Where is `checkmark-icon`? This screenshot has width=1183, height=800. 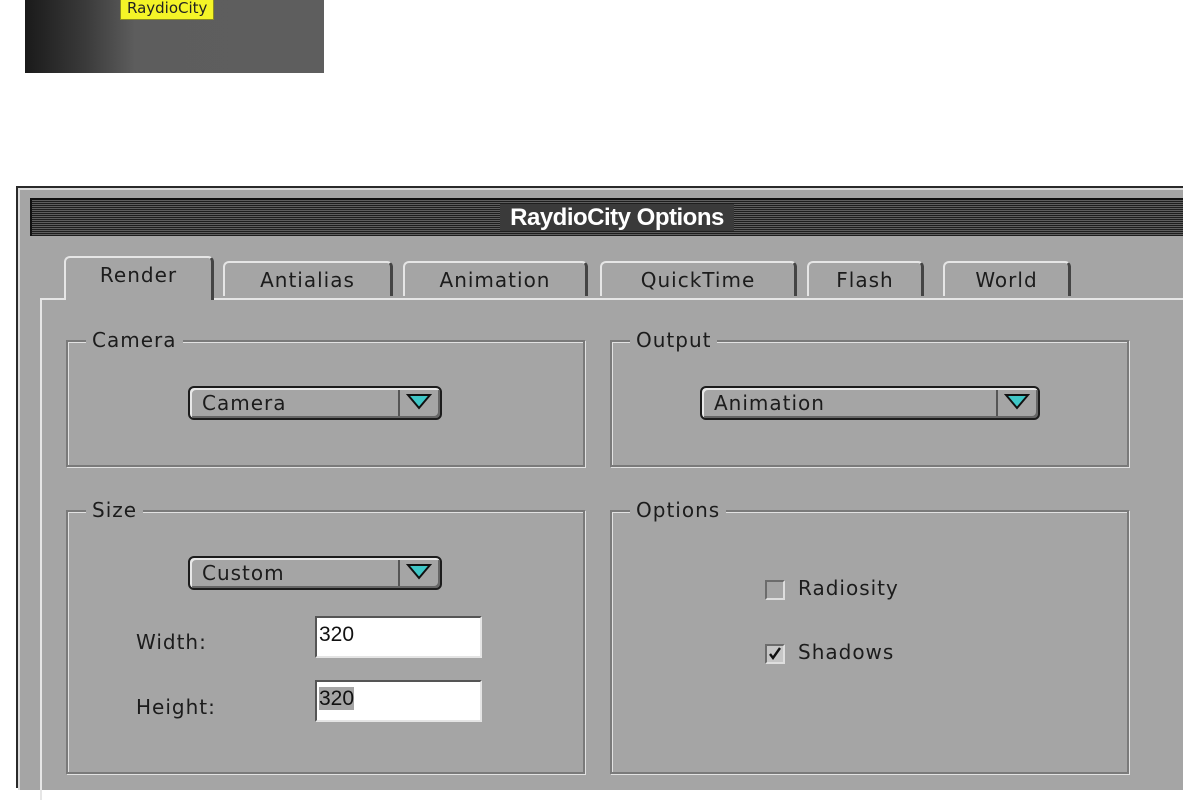
checkmark-icon is located at coordinates (775, 654).